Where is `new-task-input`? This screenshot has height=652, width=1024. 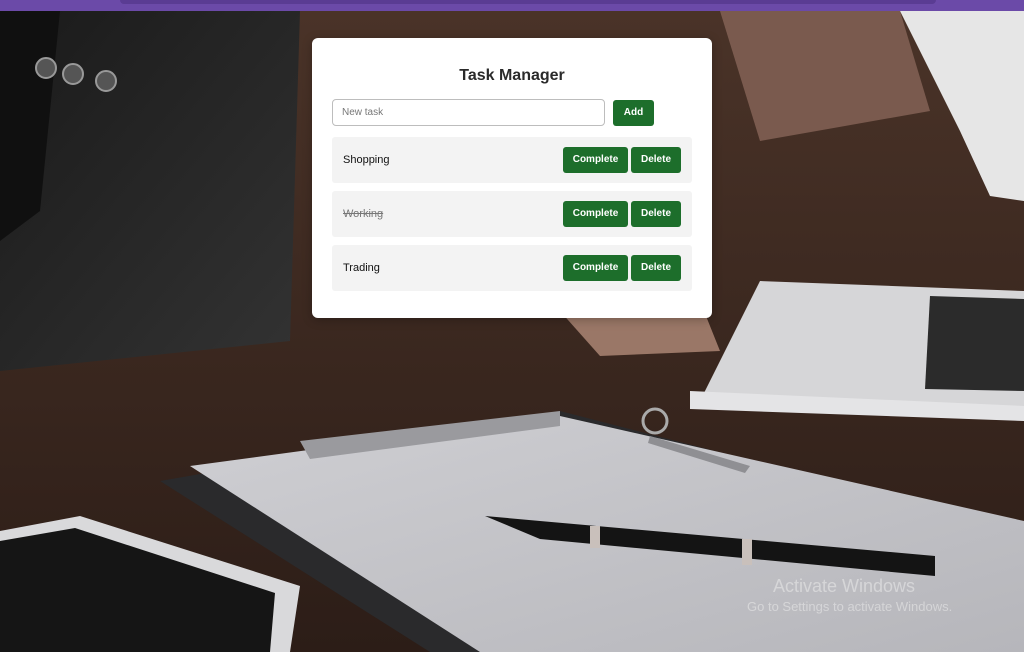 new-task-input is located at coordinates (468, 112).